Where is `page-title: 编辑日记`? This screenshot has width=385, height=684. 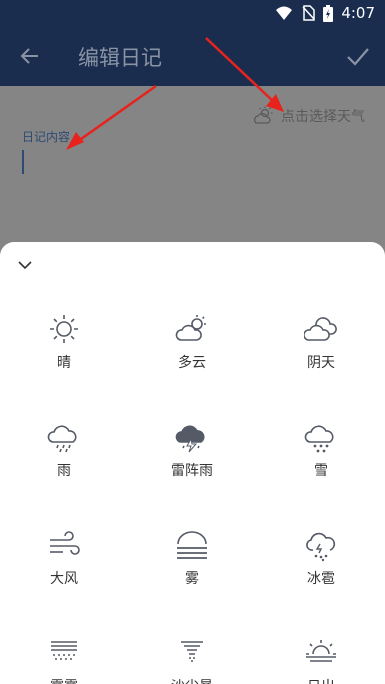 page-title: 编辑日记 is located at coordinates (120, 58).